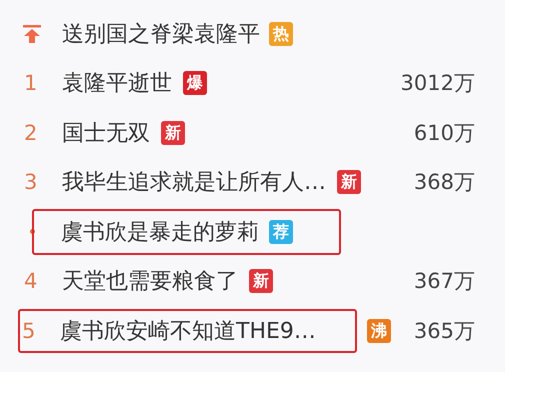 The width and height of the screenshot is (550, 403). I want to click on rank-number: 1, so click(31, 83).